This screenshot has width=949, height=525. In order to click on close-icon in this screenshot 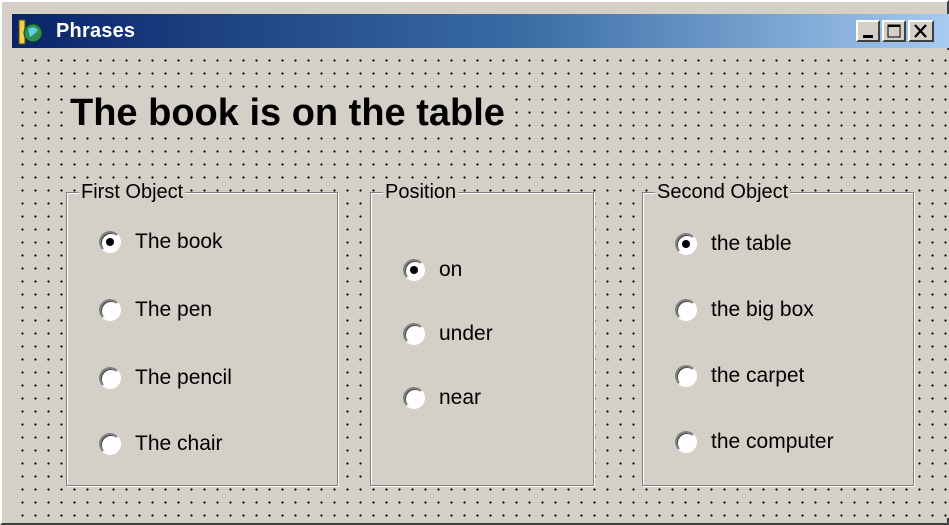, I will do `click(920, 31)`.